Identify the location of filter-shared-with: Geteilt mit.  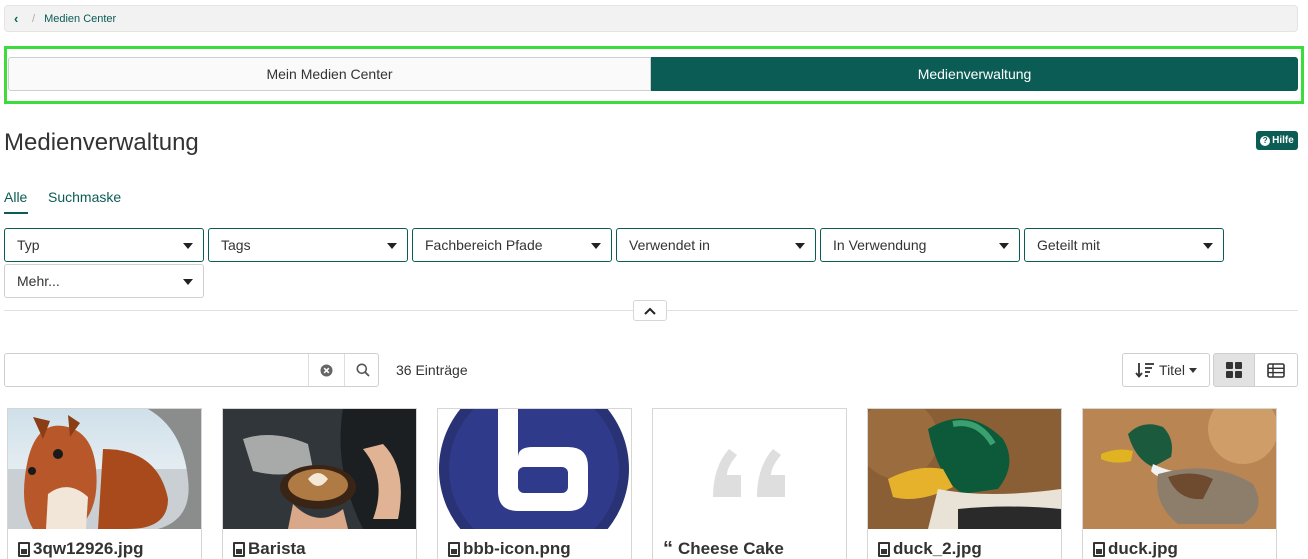
(1124, 245).